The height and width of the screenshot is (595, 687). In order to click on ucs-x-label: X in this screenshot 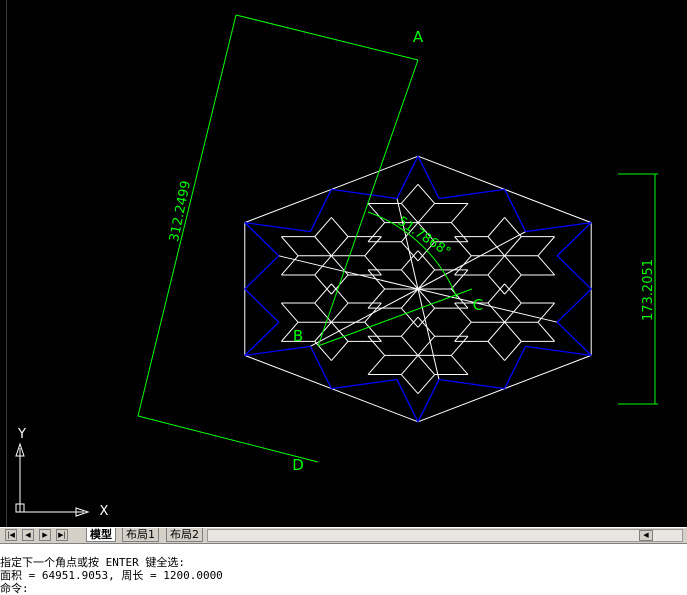, I will do `click(104, 511)`.